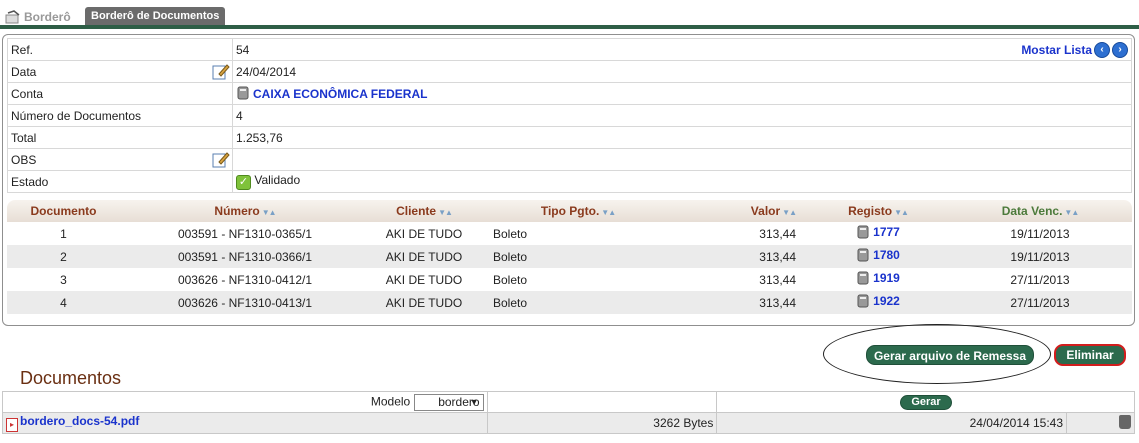 Image resolution: width=1139 pixels, height=443 pixels. I want to click on col-cliente-cell: Cliente ▼▲, so click(424, 211).